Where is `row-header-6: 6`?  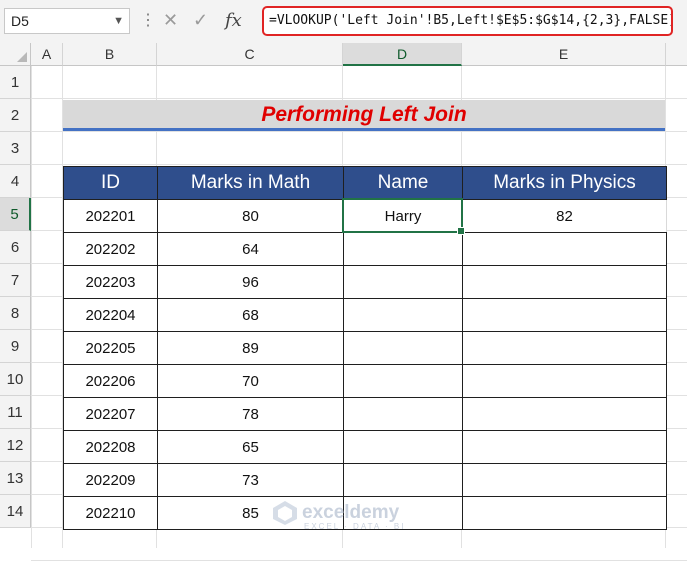
row-header-6: 6 is located at coordinates (15, 247).